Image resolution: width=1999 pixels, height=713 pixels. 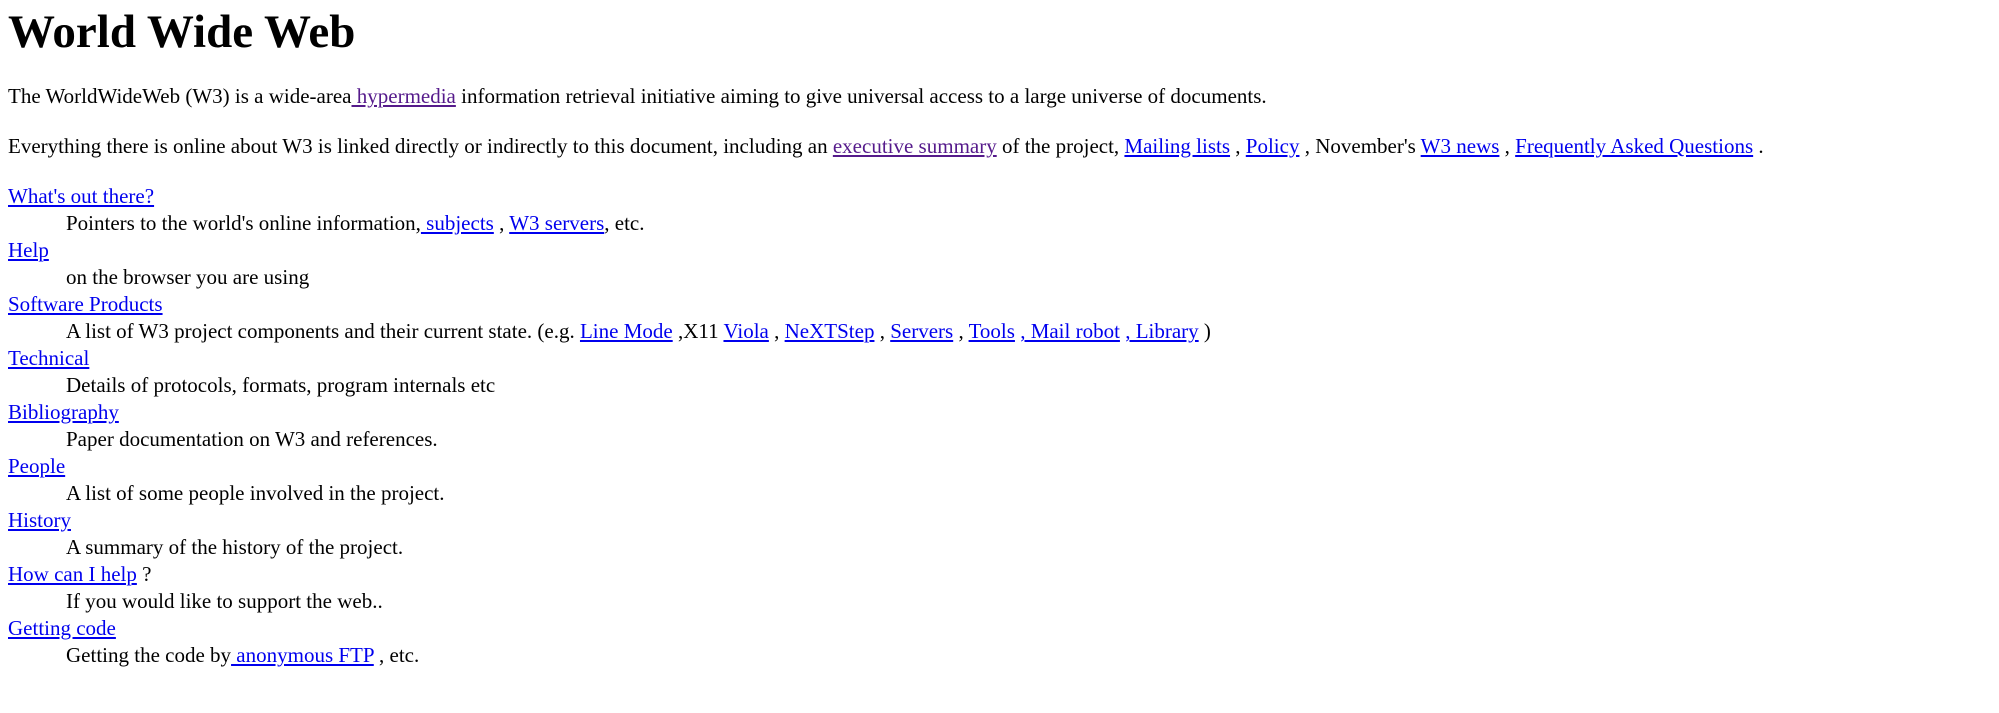 What do you see at coordinates (915, 146) in the screenshot?
I see `executive-summary-link: executive summary` at bounding box center [915, 146].